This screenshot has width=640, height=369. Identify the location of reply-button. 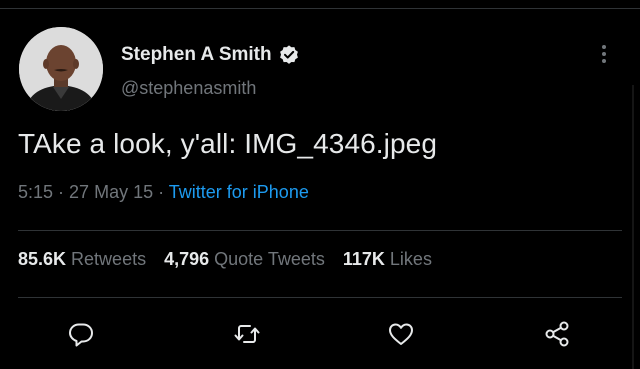
(81, 334).